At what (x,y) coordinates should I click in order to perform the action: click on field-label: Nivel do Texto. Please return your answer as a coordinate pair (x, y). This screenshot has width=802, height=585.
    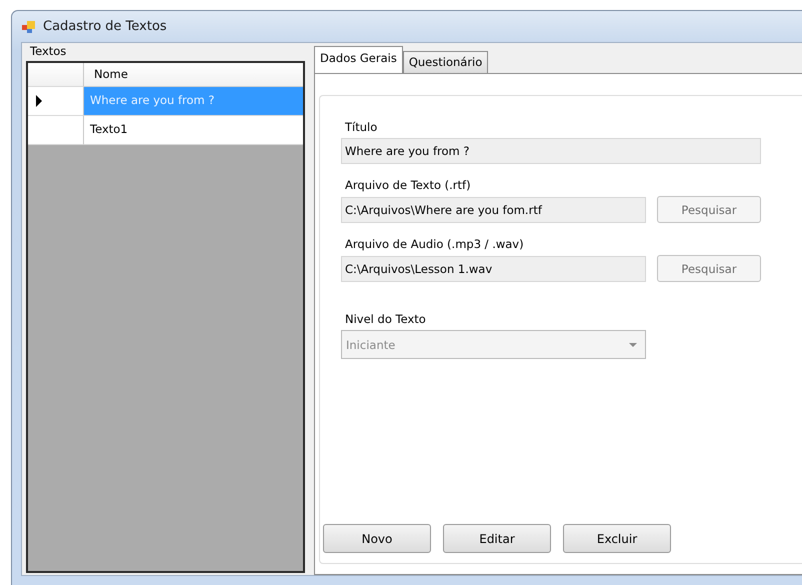
    Looking at the image, I should click on (385, 320).